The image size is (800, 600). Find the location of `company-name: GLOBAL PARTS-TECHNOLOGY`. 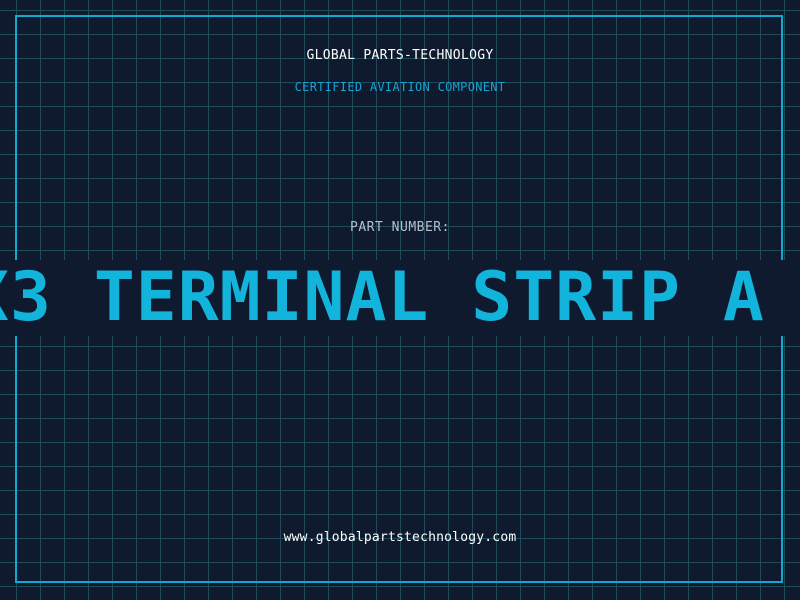

company-name: GLOBAL PARTS-TECHNOLOGY is located at coordinates (400, 55).